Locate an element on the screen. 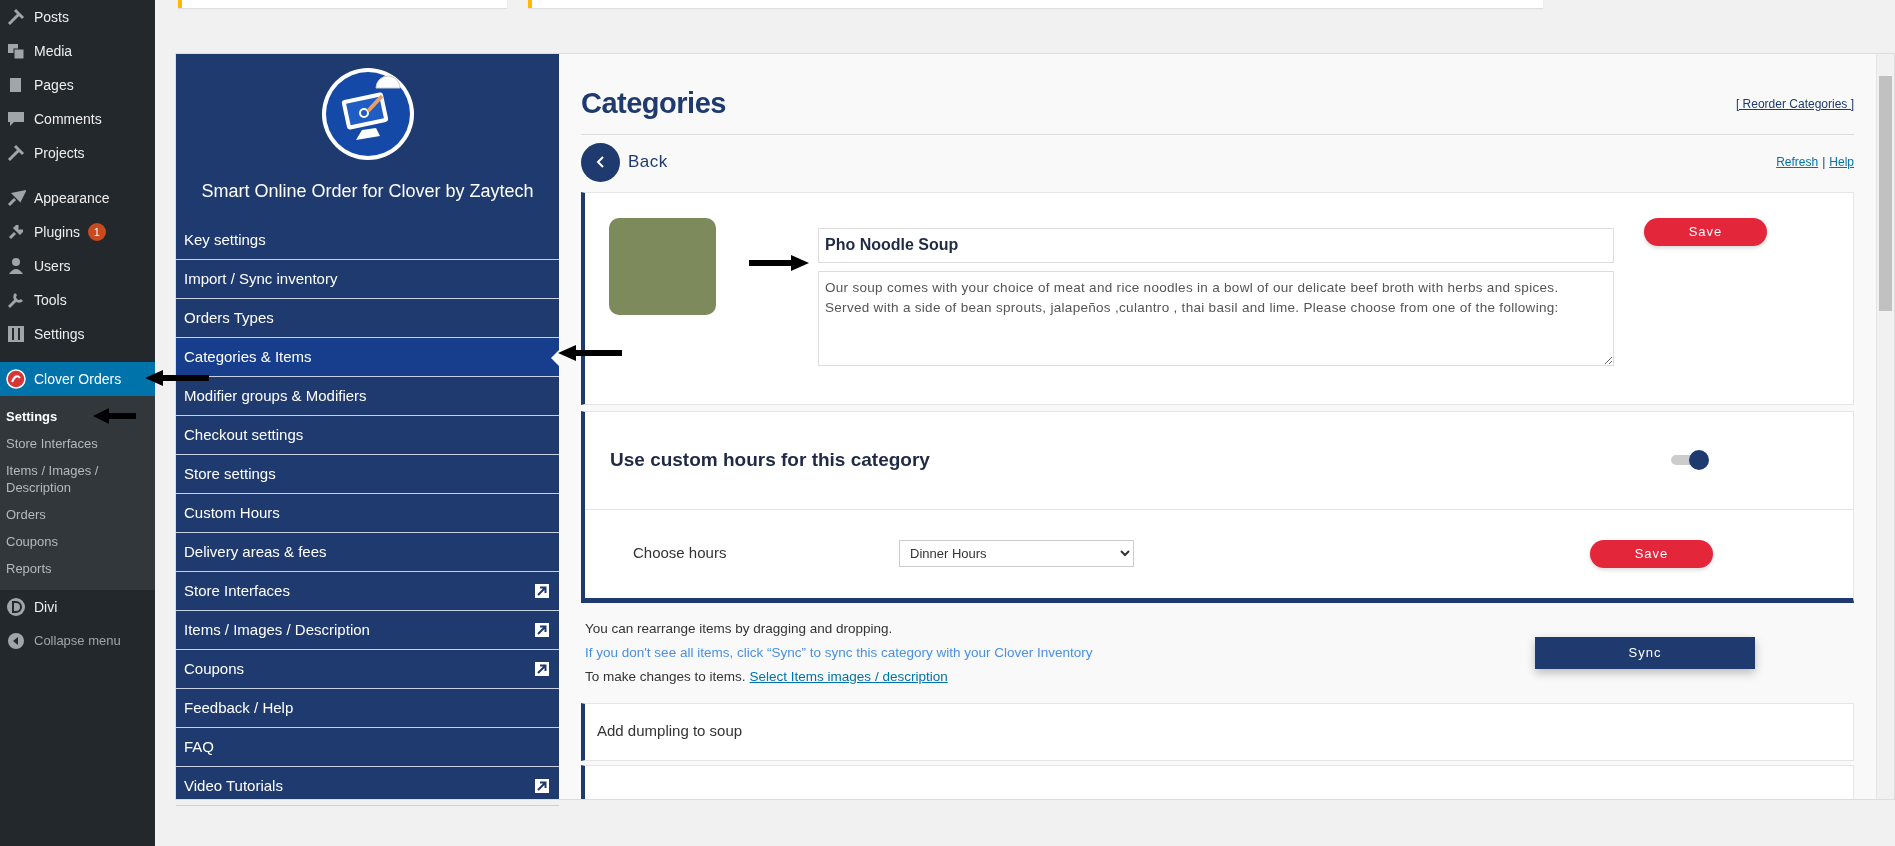 The height and width of the screenshot is (846, 1895). reorder-categories-link: [ Reorder Categories ] is located at coordinates (1794, 103).